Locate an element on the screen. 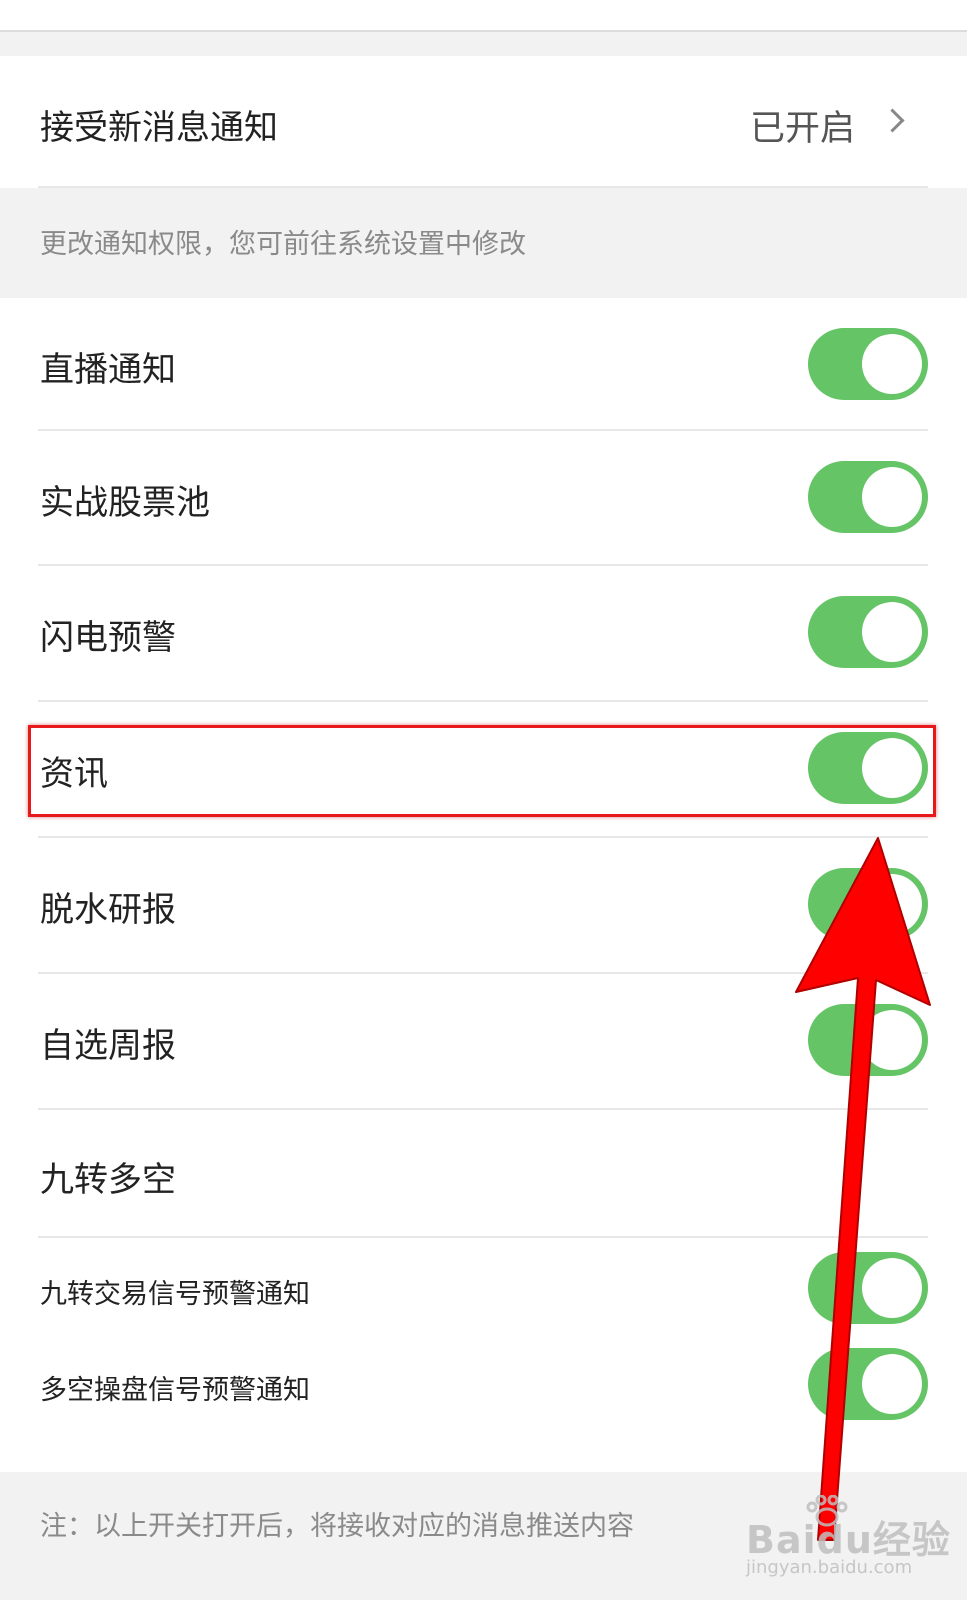 The width and height of the screenshot is (967, 1600). watermark-main: Baidu经验 is located at coordinates (848, 1540).